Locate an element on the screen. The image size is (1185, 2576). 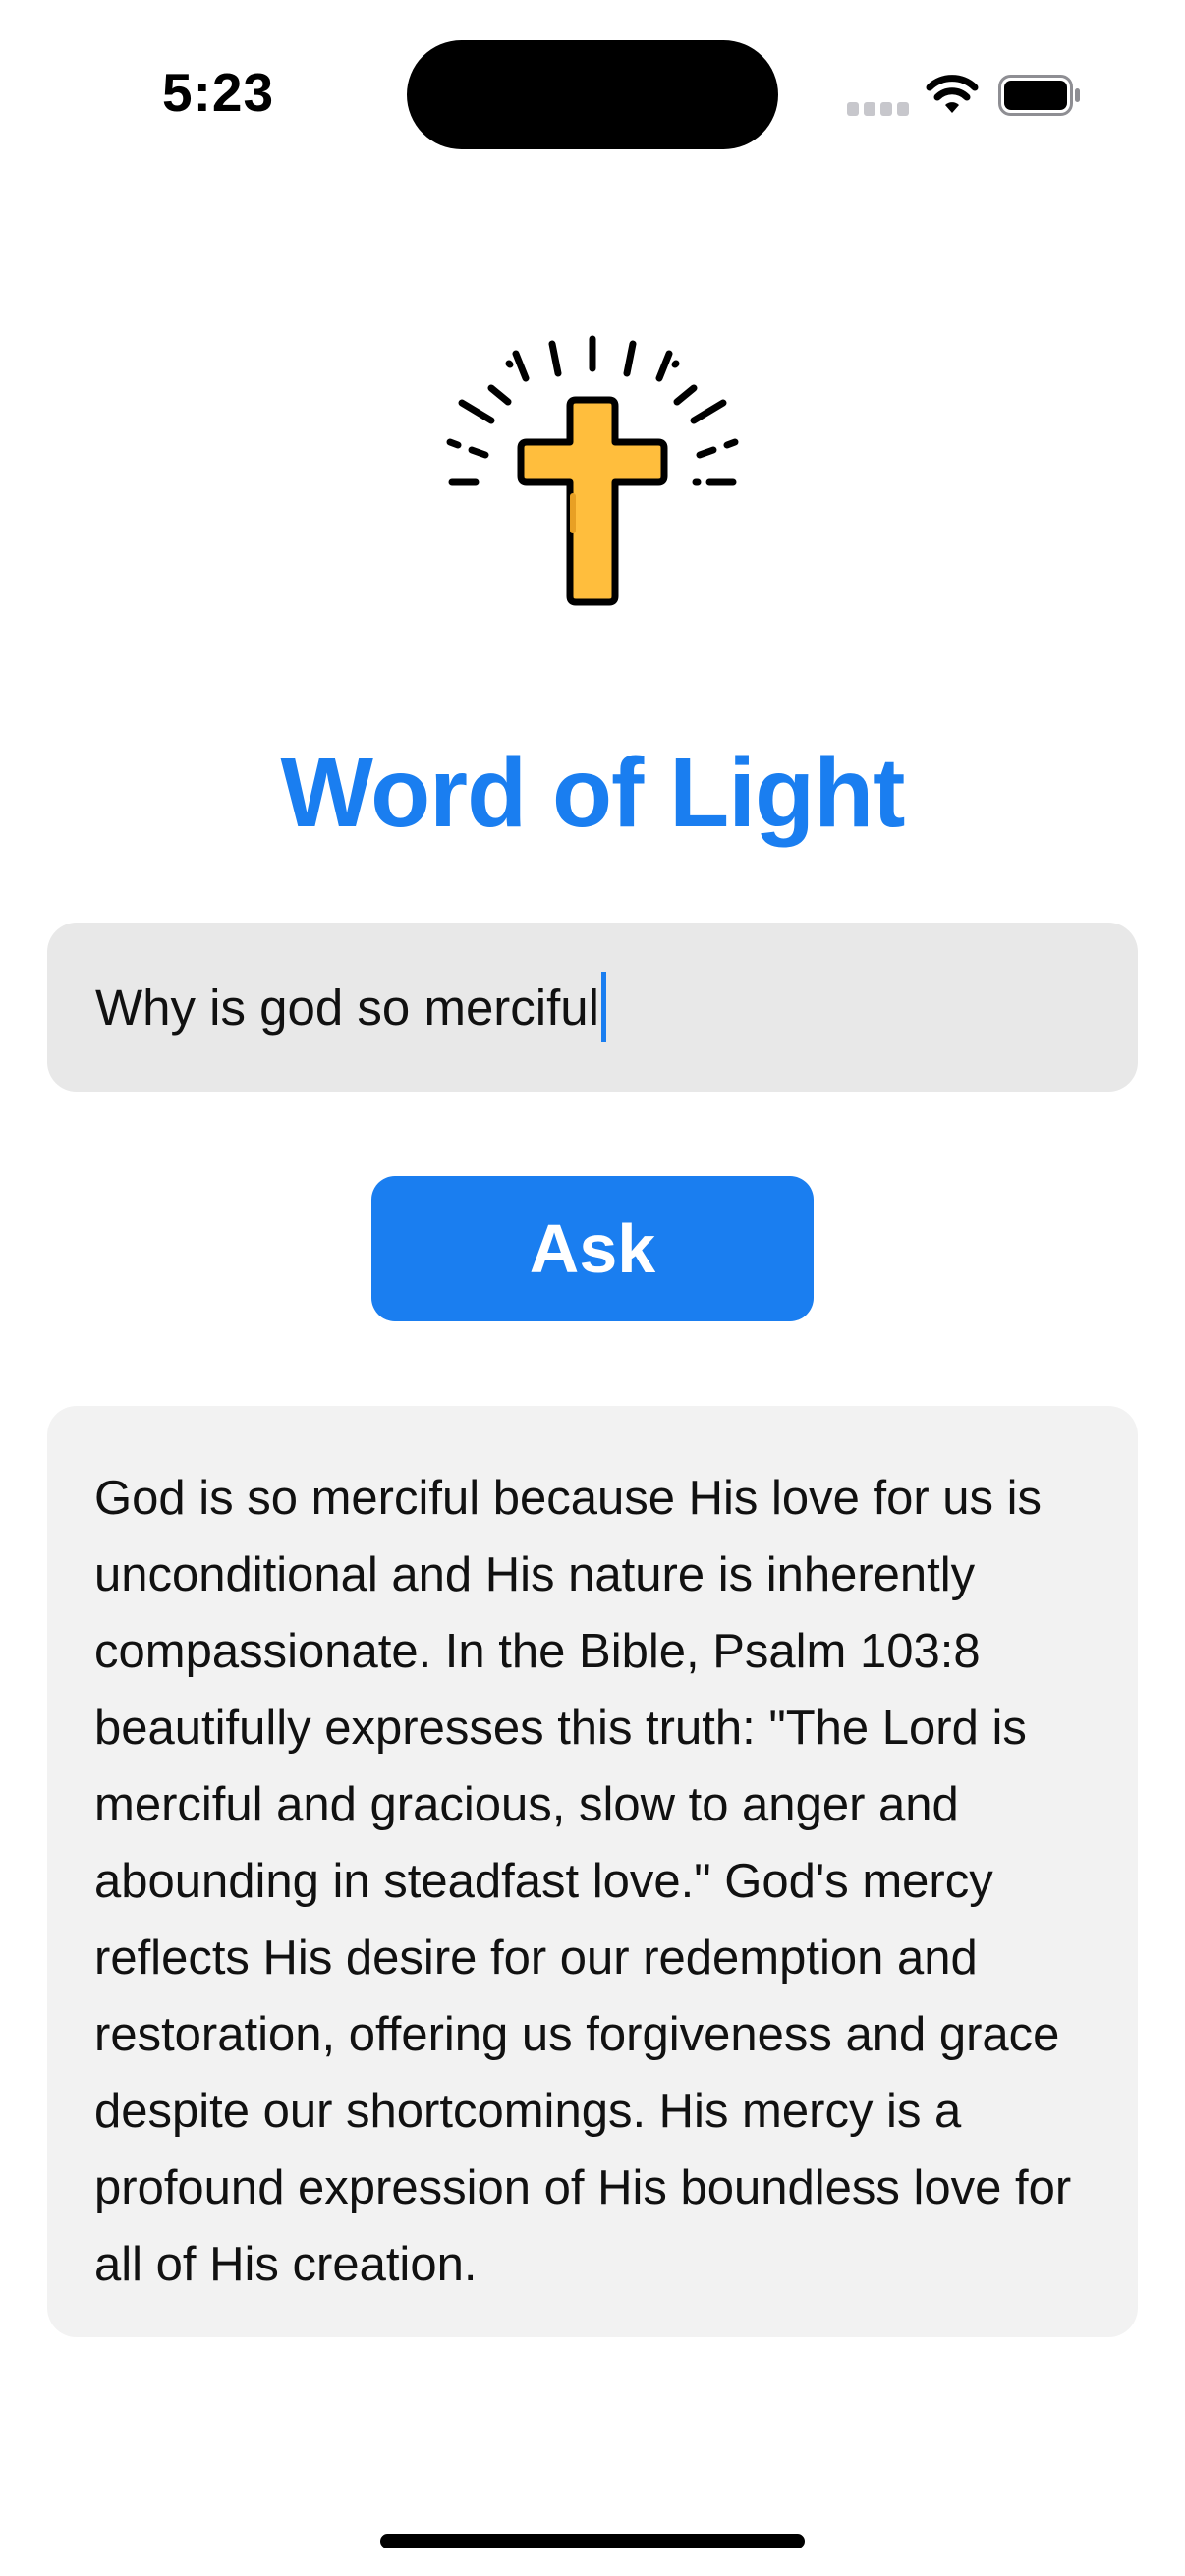
ask-button: Ask is located at coordinates (592, 1248).